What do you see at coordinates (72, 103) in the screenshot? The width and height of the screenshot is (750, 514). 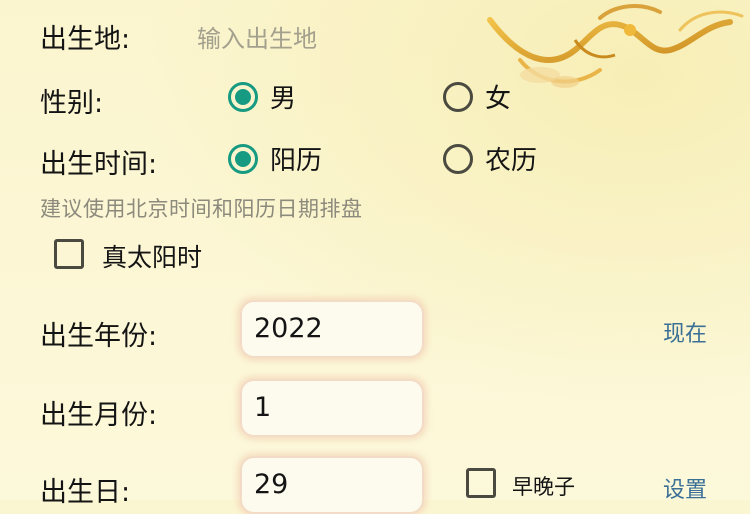 I see `gender-label: 性别:` at bounding box center [72, 103].